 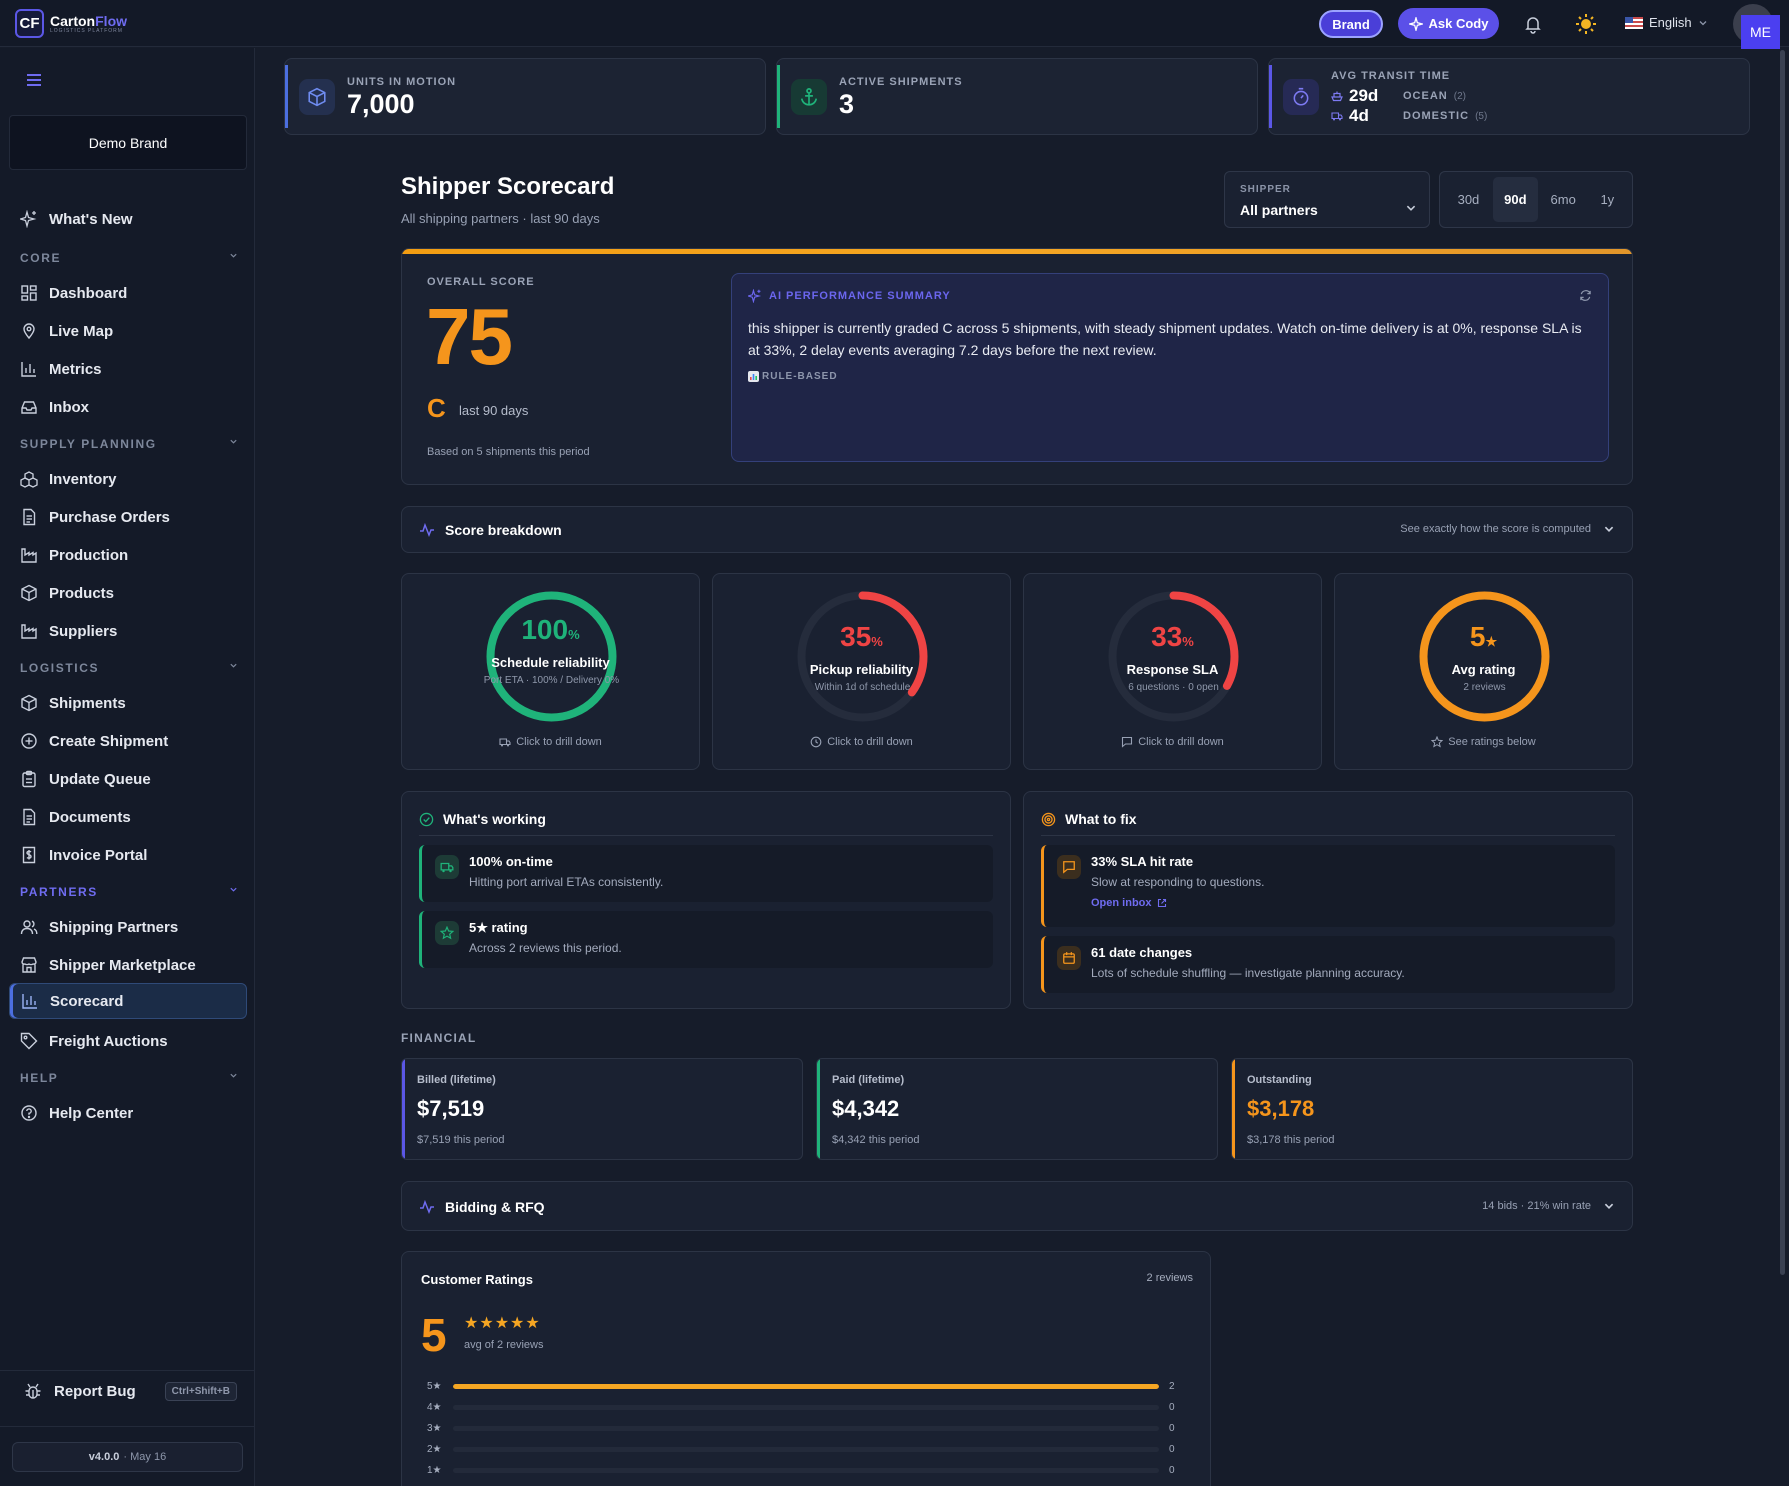 I want to click on logo-name-a: Carton, so click(x=73, y=20).